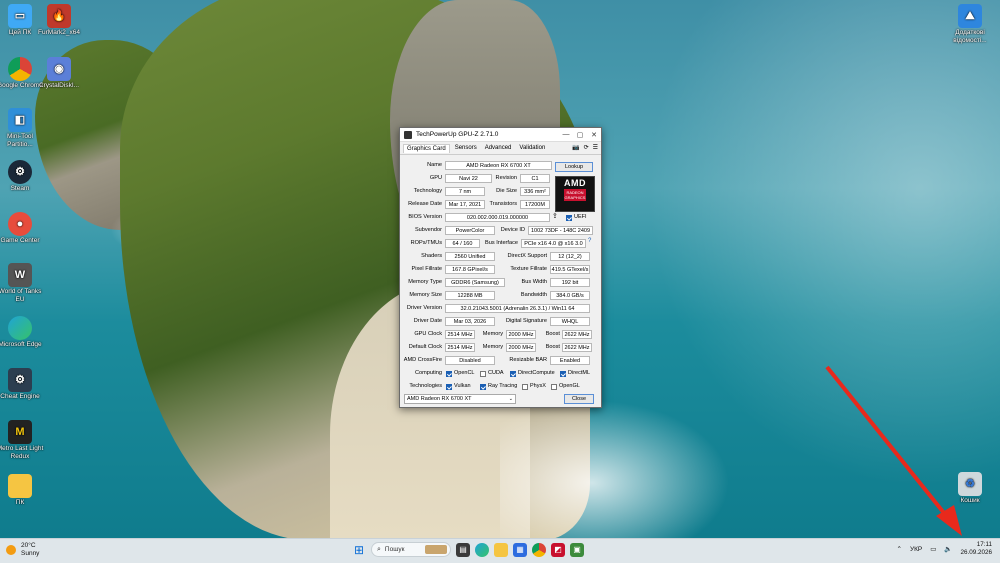 The height and width of the screenshot is (563, 1000). Describe the element at coordinates (595, 147) in the screenshot. I see `menu-icon: ☰` at that location.